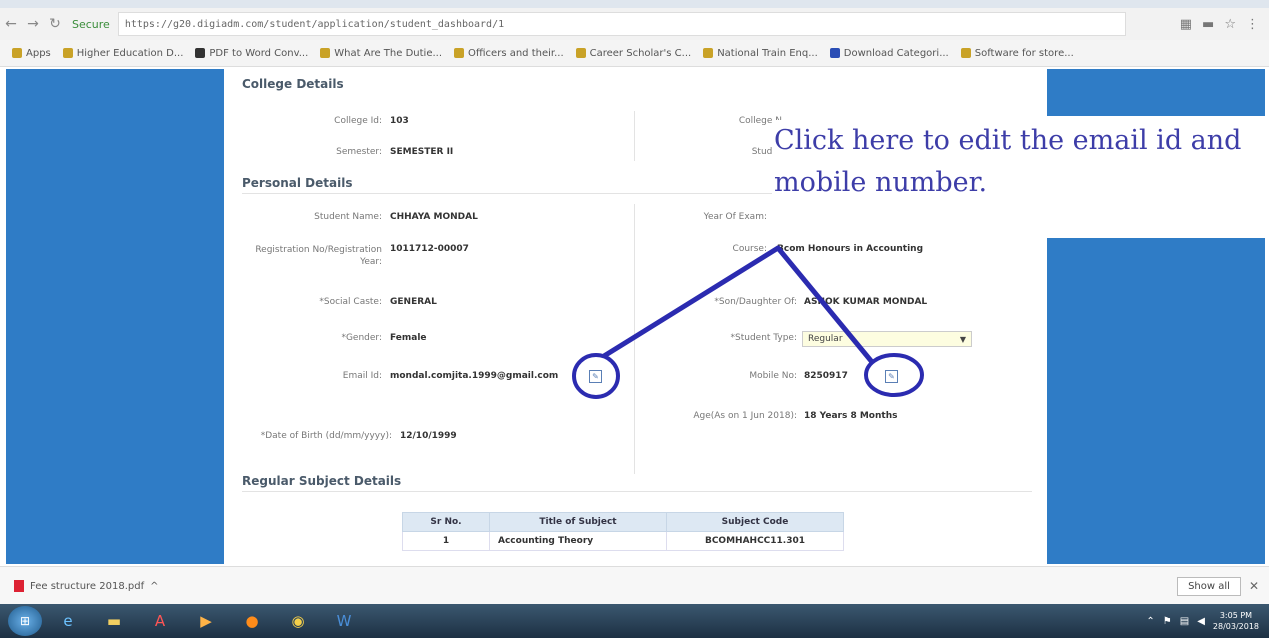 The image size is (1269, 638). Describe the element at coordinates (764, 338) in the screenshot. I see `student-type-label: *Student Type:` at that location.